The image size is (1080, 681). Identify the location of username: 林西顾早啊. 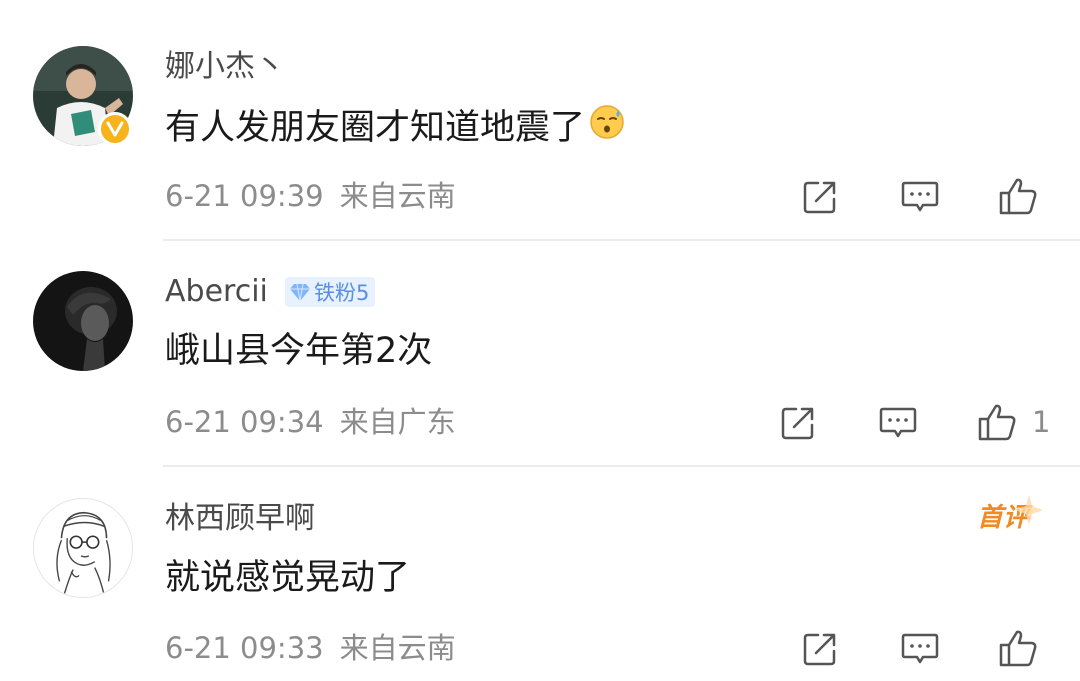
(240, 519).